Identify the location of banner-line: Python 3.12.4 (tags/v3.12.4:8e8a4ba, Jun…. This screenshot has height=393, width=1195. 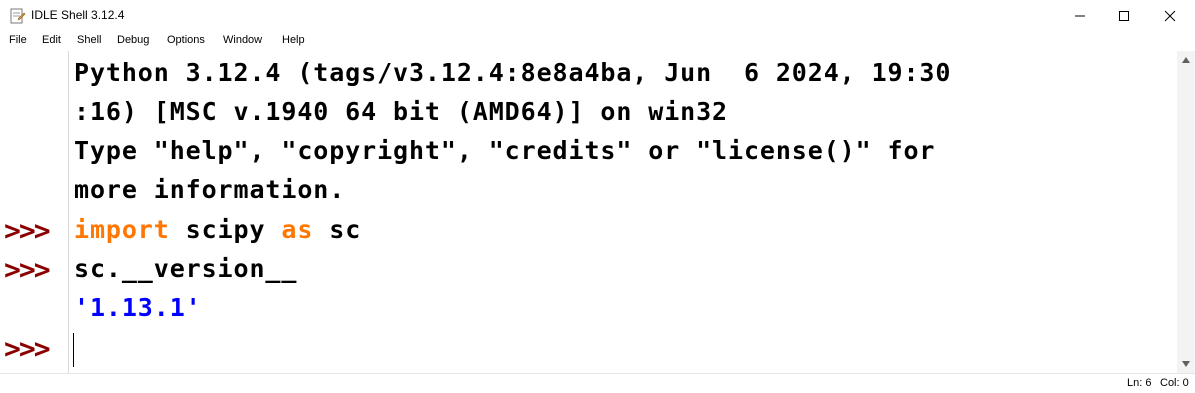
(513, 72).